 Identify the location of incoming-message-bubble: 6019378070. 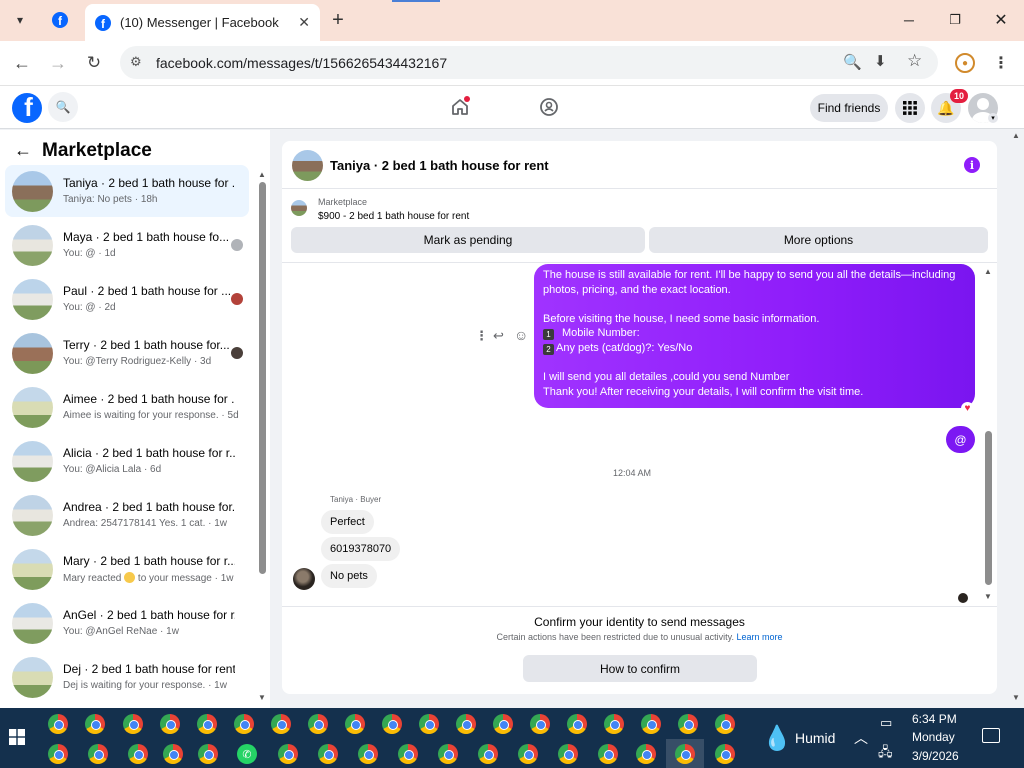
(361, 549).